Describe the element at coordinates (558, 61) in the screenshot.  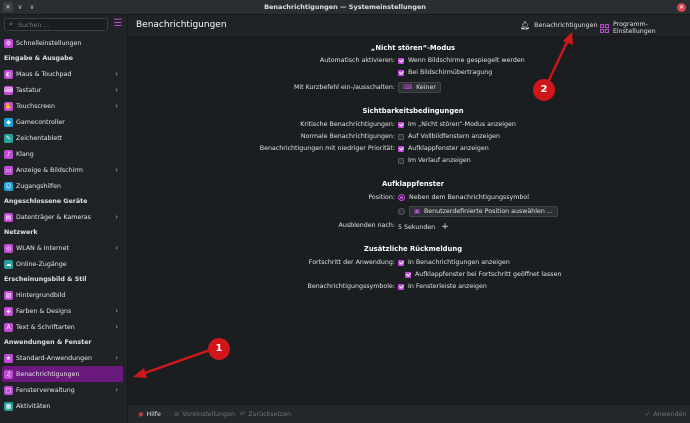
I see `arrow-2-line` at that location.